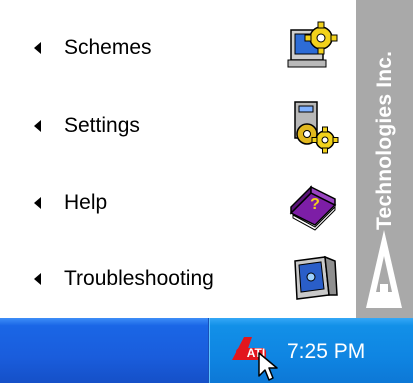 The height and width of the screenshot is (383, 413). Describe the element at coordinates (316, 277) in the screenshot. I see `troubleshooting-monitor-icon` at that location.